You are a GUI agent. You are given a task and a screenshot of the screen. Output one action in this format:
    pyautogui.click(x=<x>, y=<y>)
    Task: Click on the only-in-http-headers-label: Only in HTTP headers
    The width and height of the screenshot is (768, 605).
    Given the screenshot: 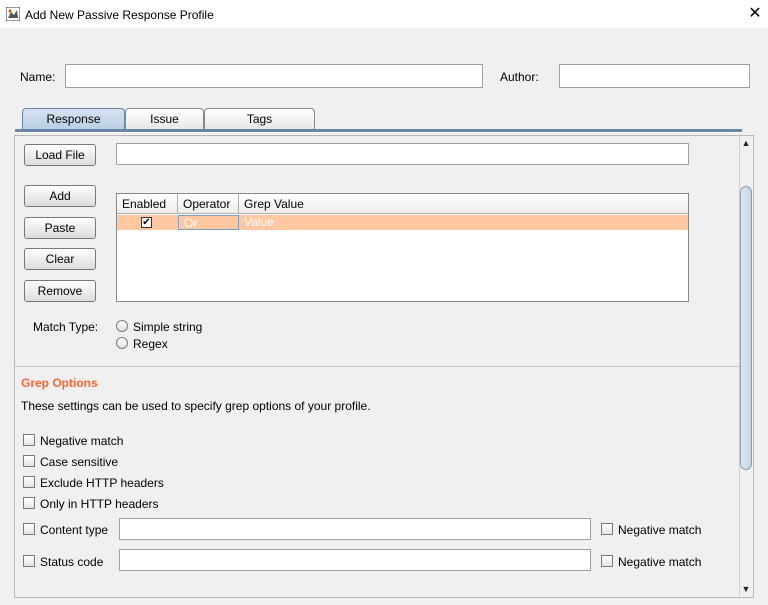 What is the action you would take?
    pyautogui.click(x=99, y=504)
    